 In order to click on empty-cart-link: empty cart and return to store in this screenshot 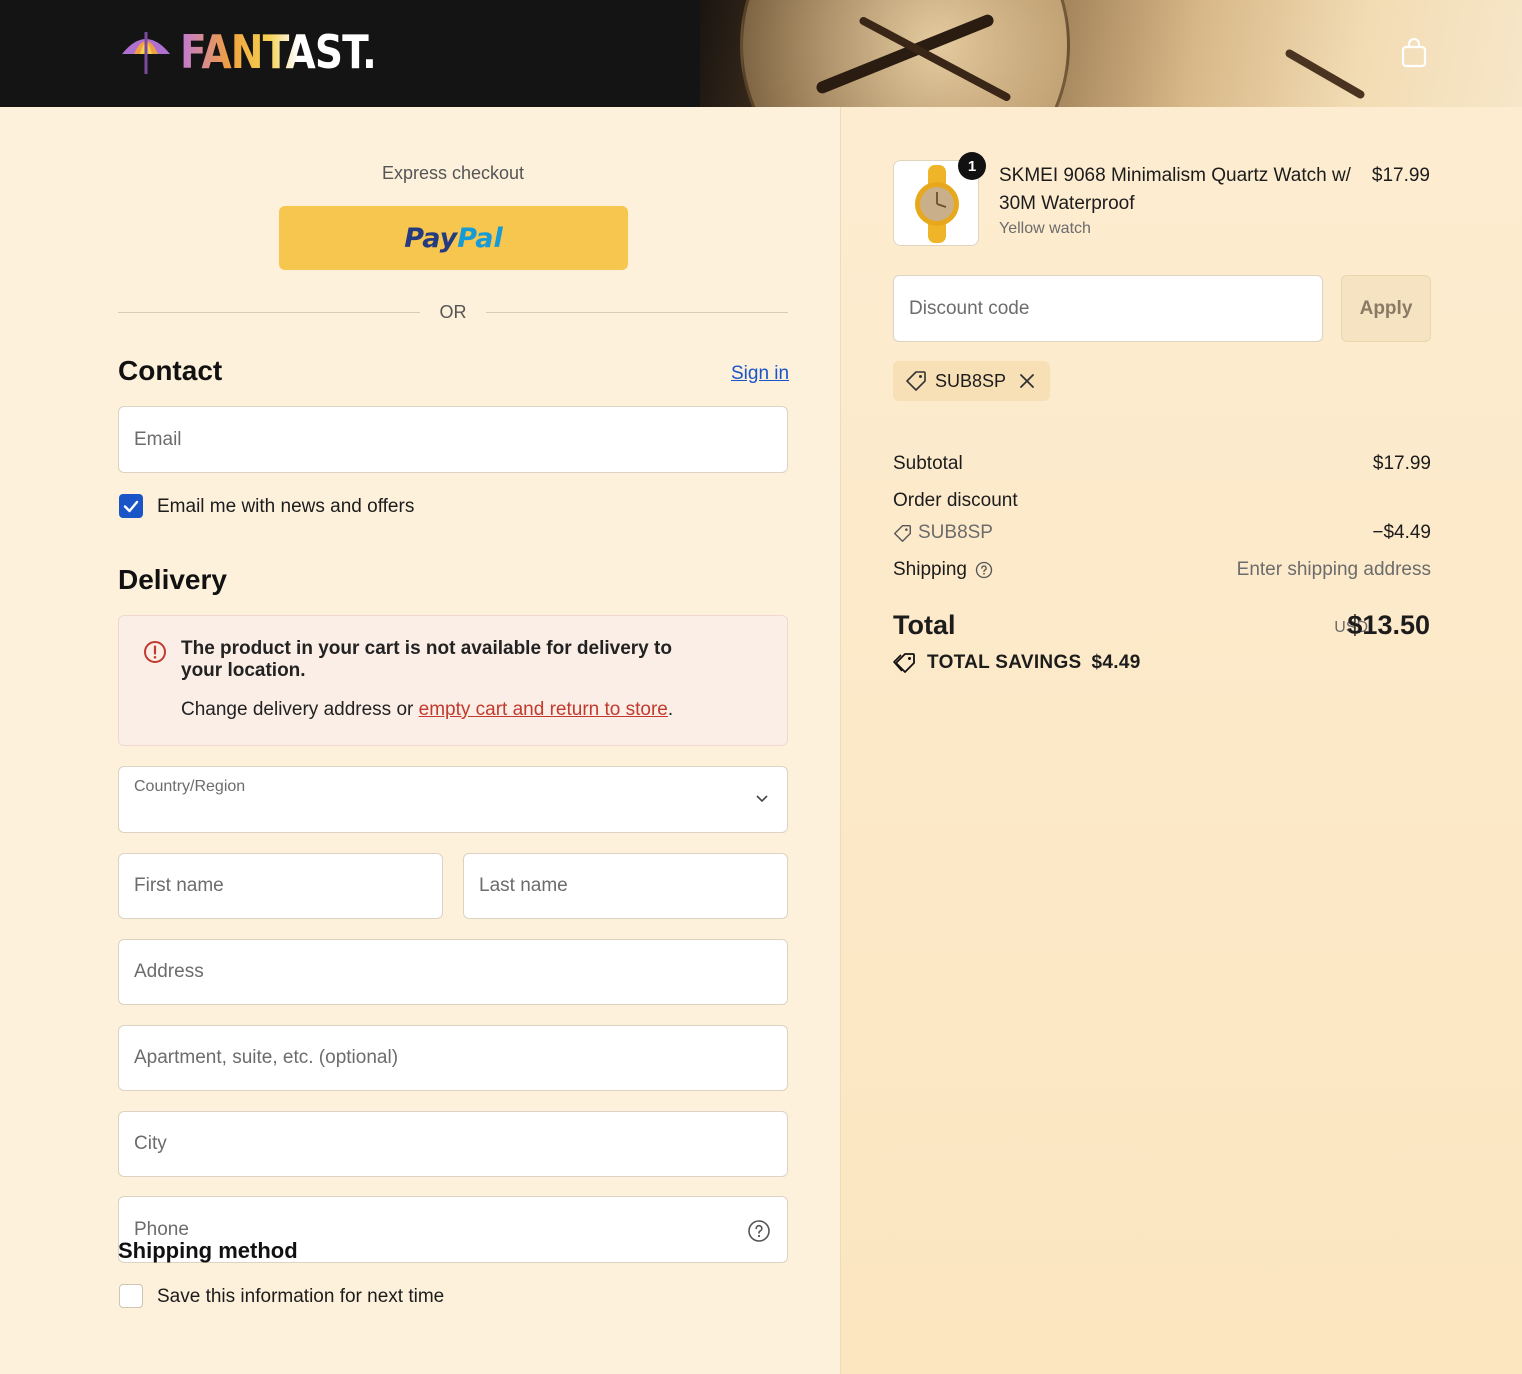, I will do `click(543, 709)`.